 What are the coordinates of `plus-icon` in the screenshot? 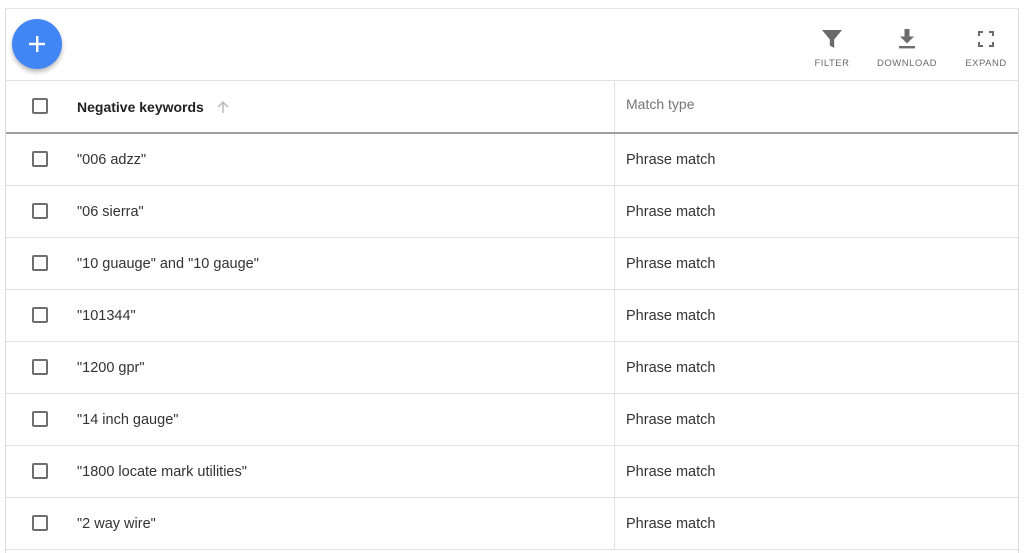 It's located at (37, 44).